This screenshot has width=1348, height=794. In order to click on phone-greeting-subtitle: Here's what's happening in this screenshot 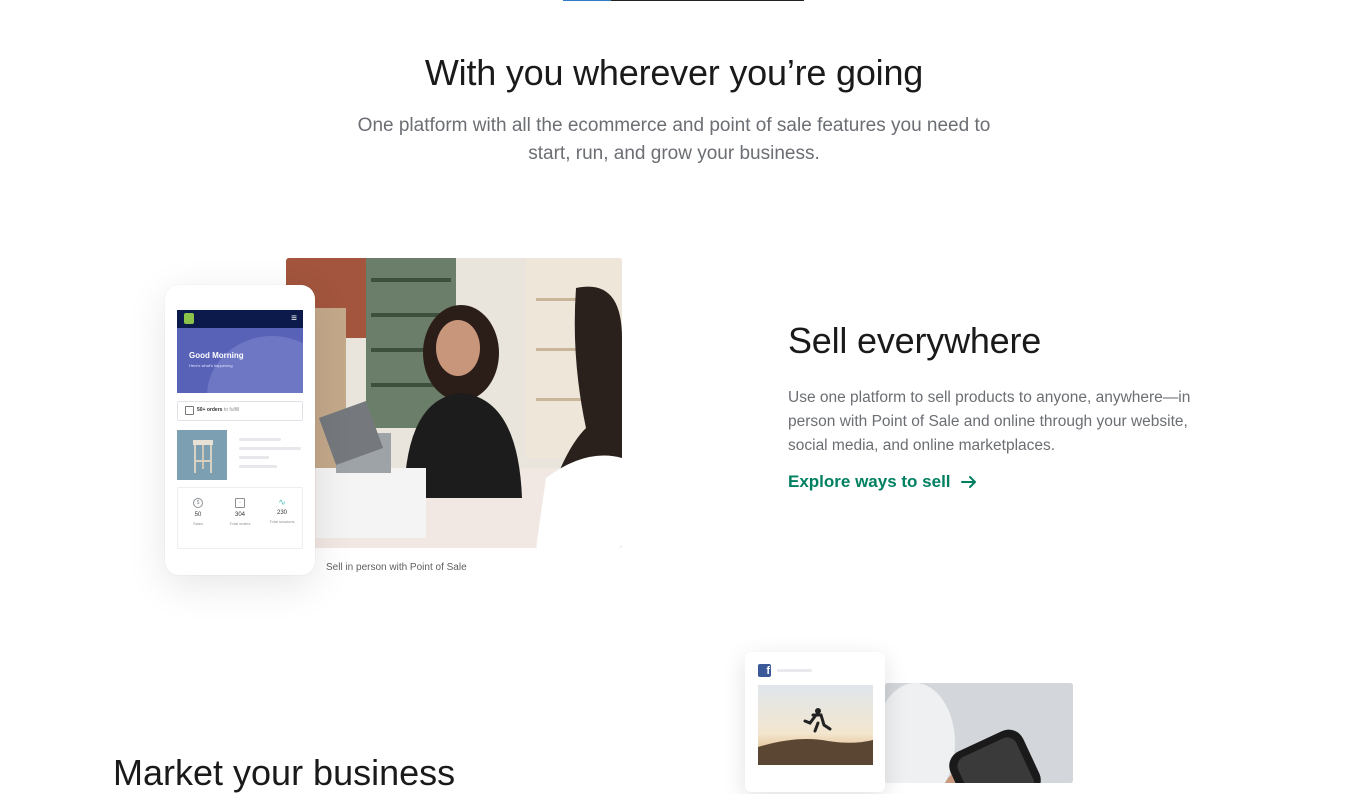, I will do `click(211, 365)`.